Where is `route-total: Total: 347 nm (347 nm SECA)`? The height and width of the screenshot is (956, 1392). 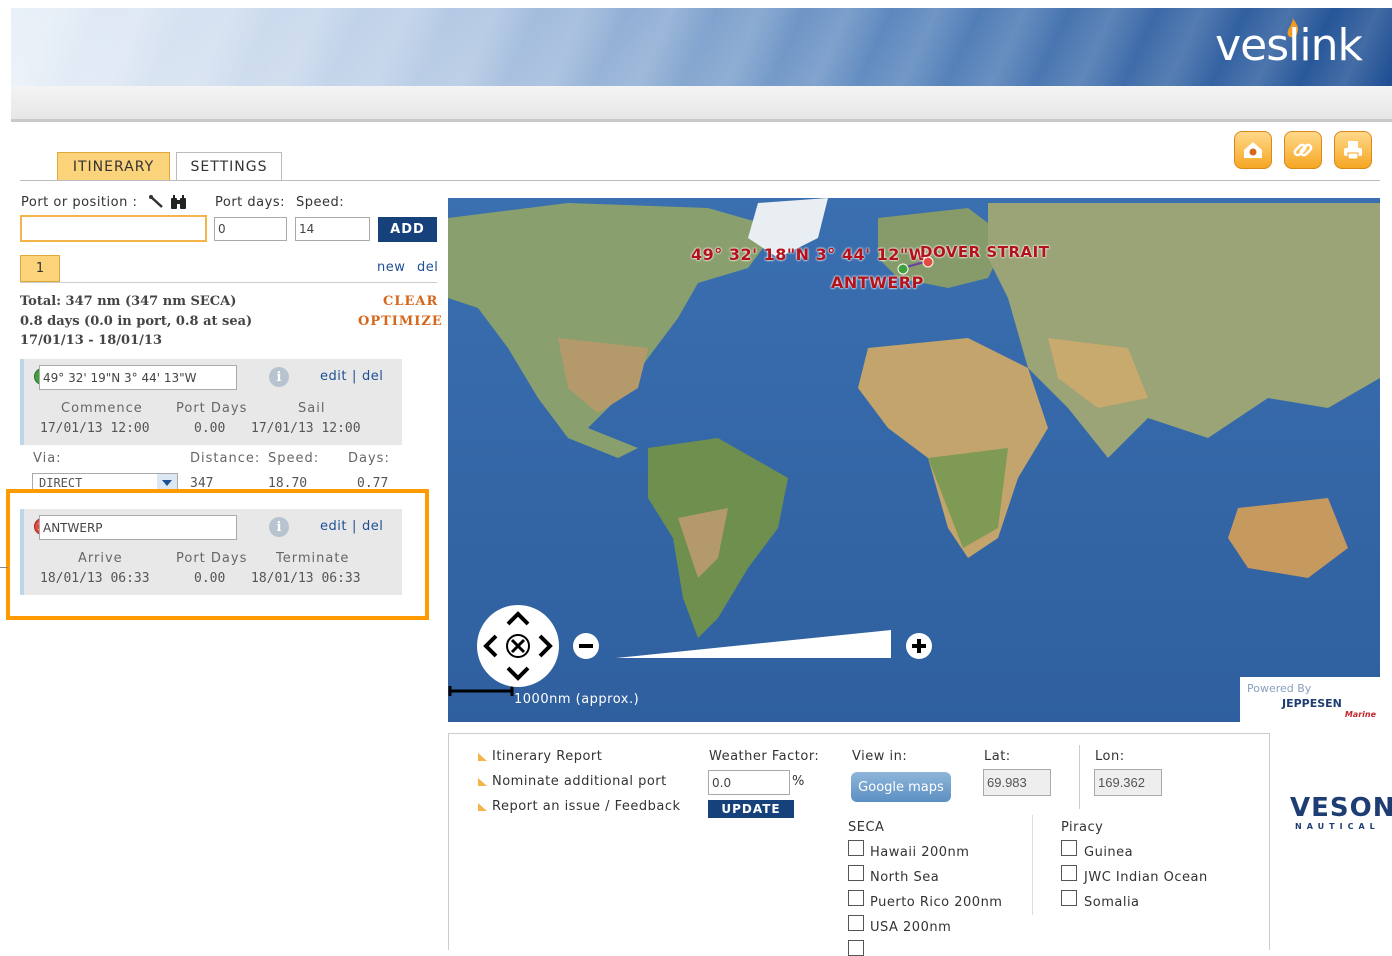
route-total: Total: 347 nm (347 nm SECA) is located at coordinates (128, 301).